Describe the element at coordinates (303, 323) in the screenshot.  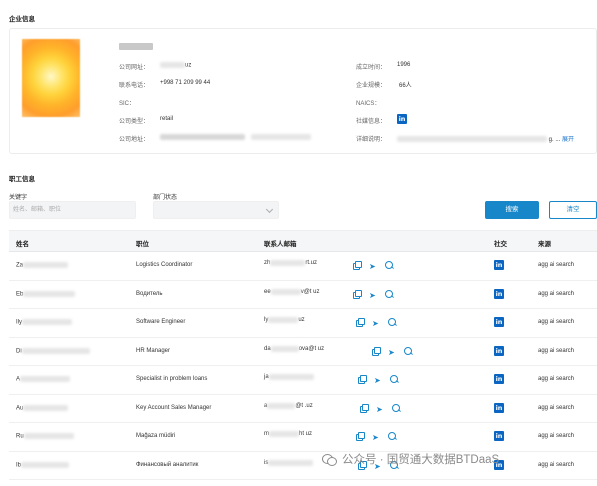
I see `table-row: Ily Software Engineer ly uz ➤ in agg ai search` at that location.